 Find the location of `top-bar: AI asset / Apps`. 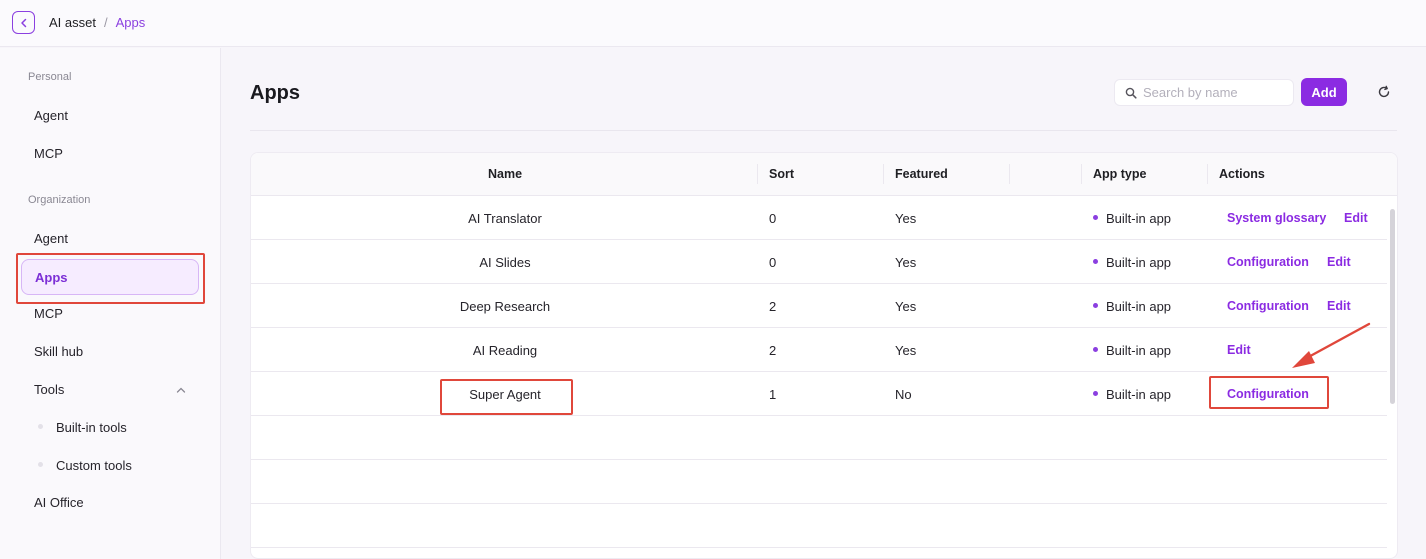

top-bar: AI asset / Apps is located at coordinates (713, 23).